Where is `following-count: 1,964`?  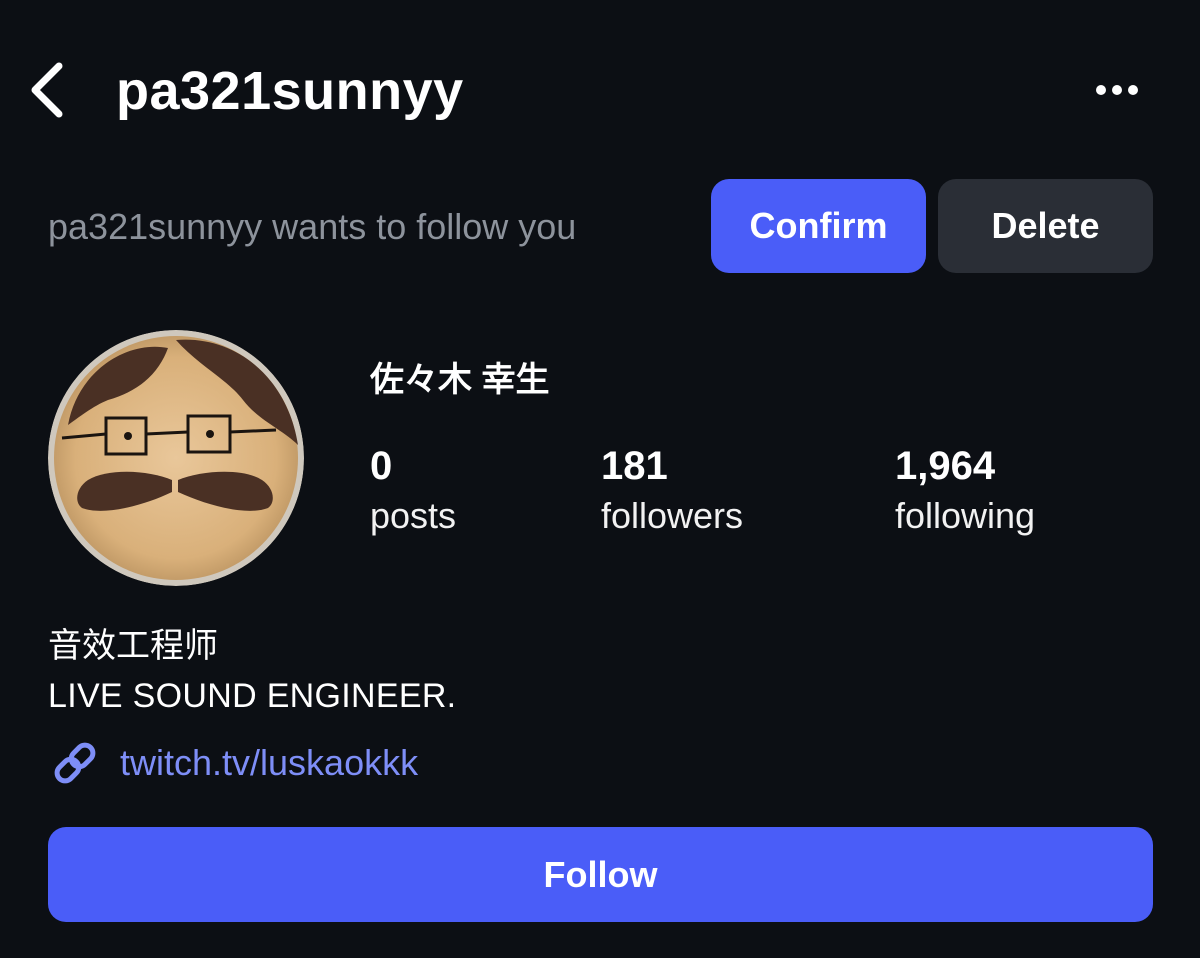 following-count: 1,964 is located at coordinates (945, 466).